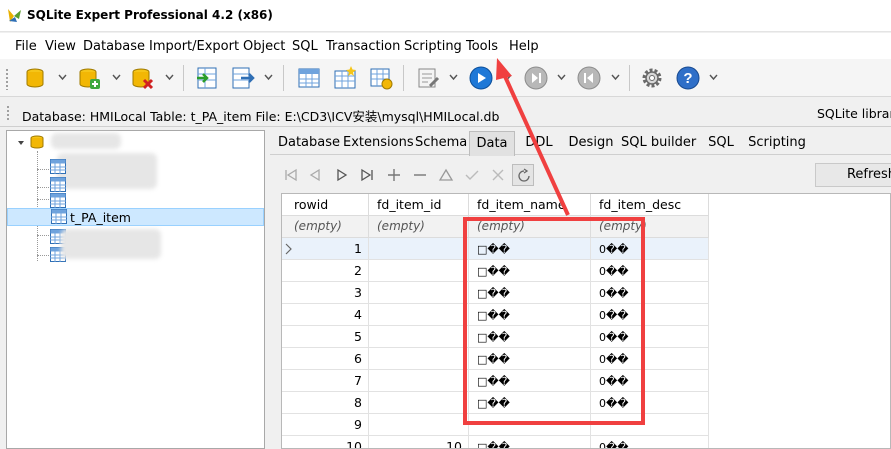 Image resolution: width=891 pixels, height=449 pixels. I want to click on import-button, so click(207, 78).